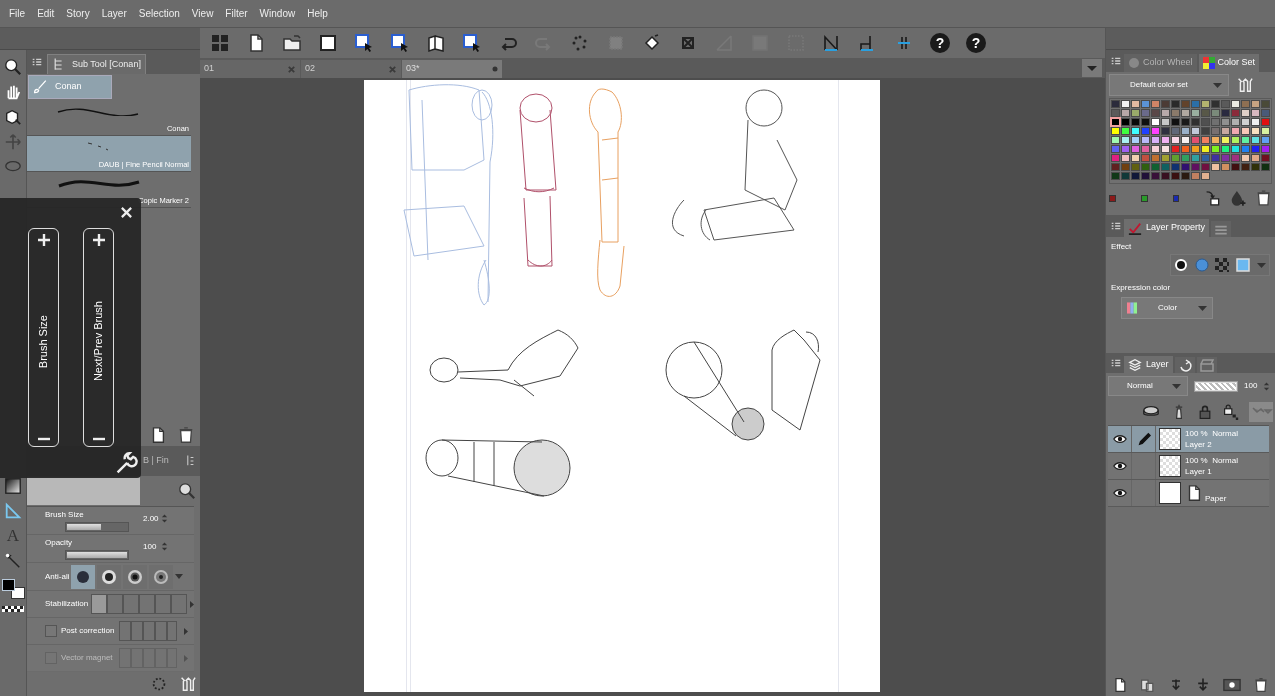  Describe the element at coordinates (1122, 247) in the screenshot. I see `section-label: Effect` at that location.